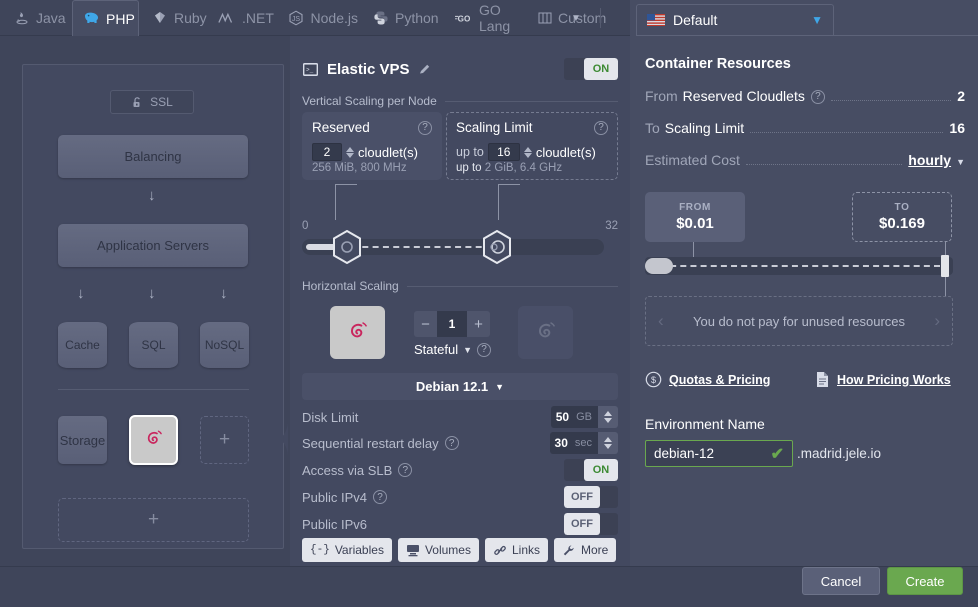 The image size is (978, 607). I want to click on node-count-control: − 1 +, so click(452, 324).